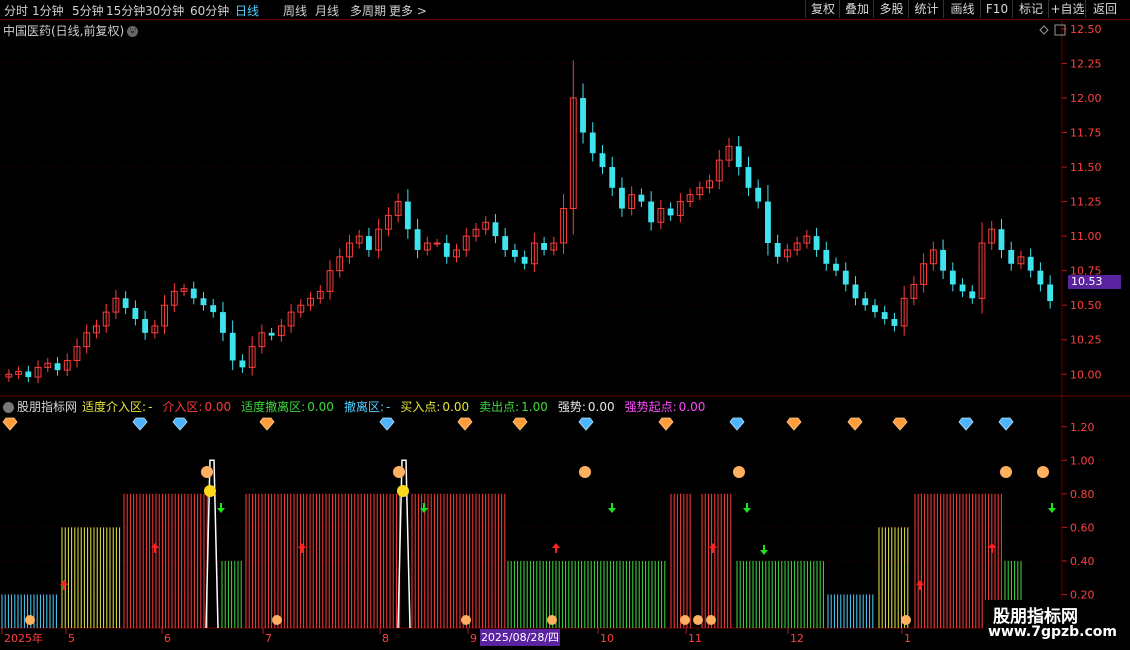 Image resolution: width=1130 pixels, height=650 pixels. What do you see at coordinates (1094, 282) in the screenshot?
I see `last-price-tag: 10.53` at bounding box center [1094, 282].